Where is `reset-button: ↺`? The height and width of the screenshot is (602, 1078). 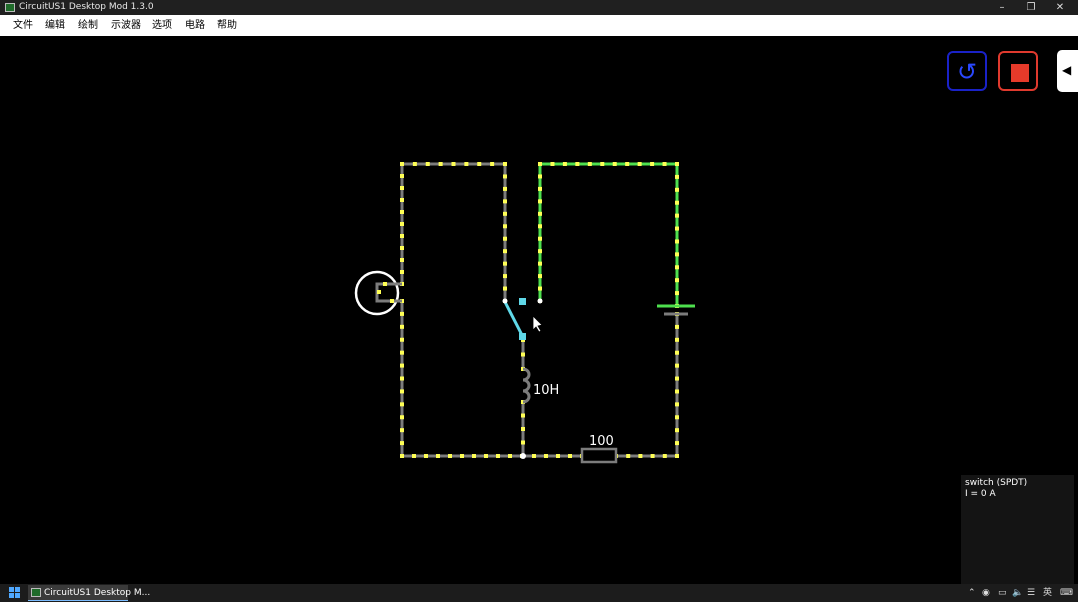
reset-button: ↺ is located at coordinates (967, 71).